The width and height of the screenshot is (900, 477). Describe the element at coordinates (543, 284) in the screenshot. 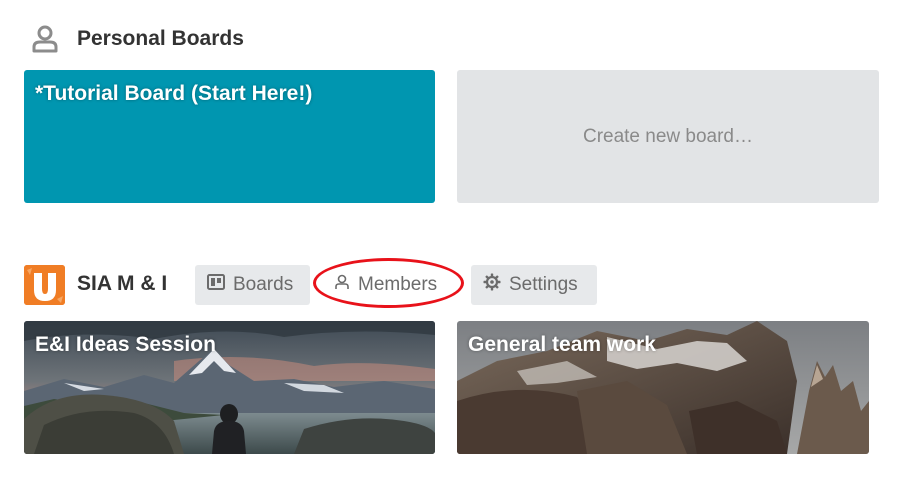

I see `tab-settings-label: Settings` at that location.